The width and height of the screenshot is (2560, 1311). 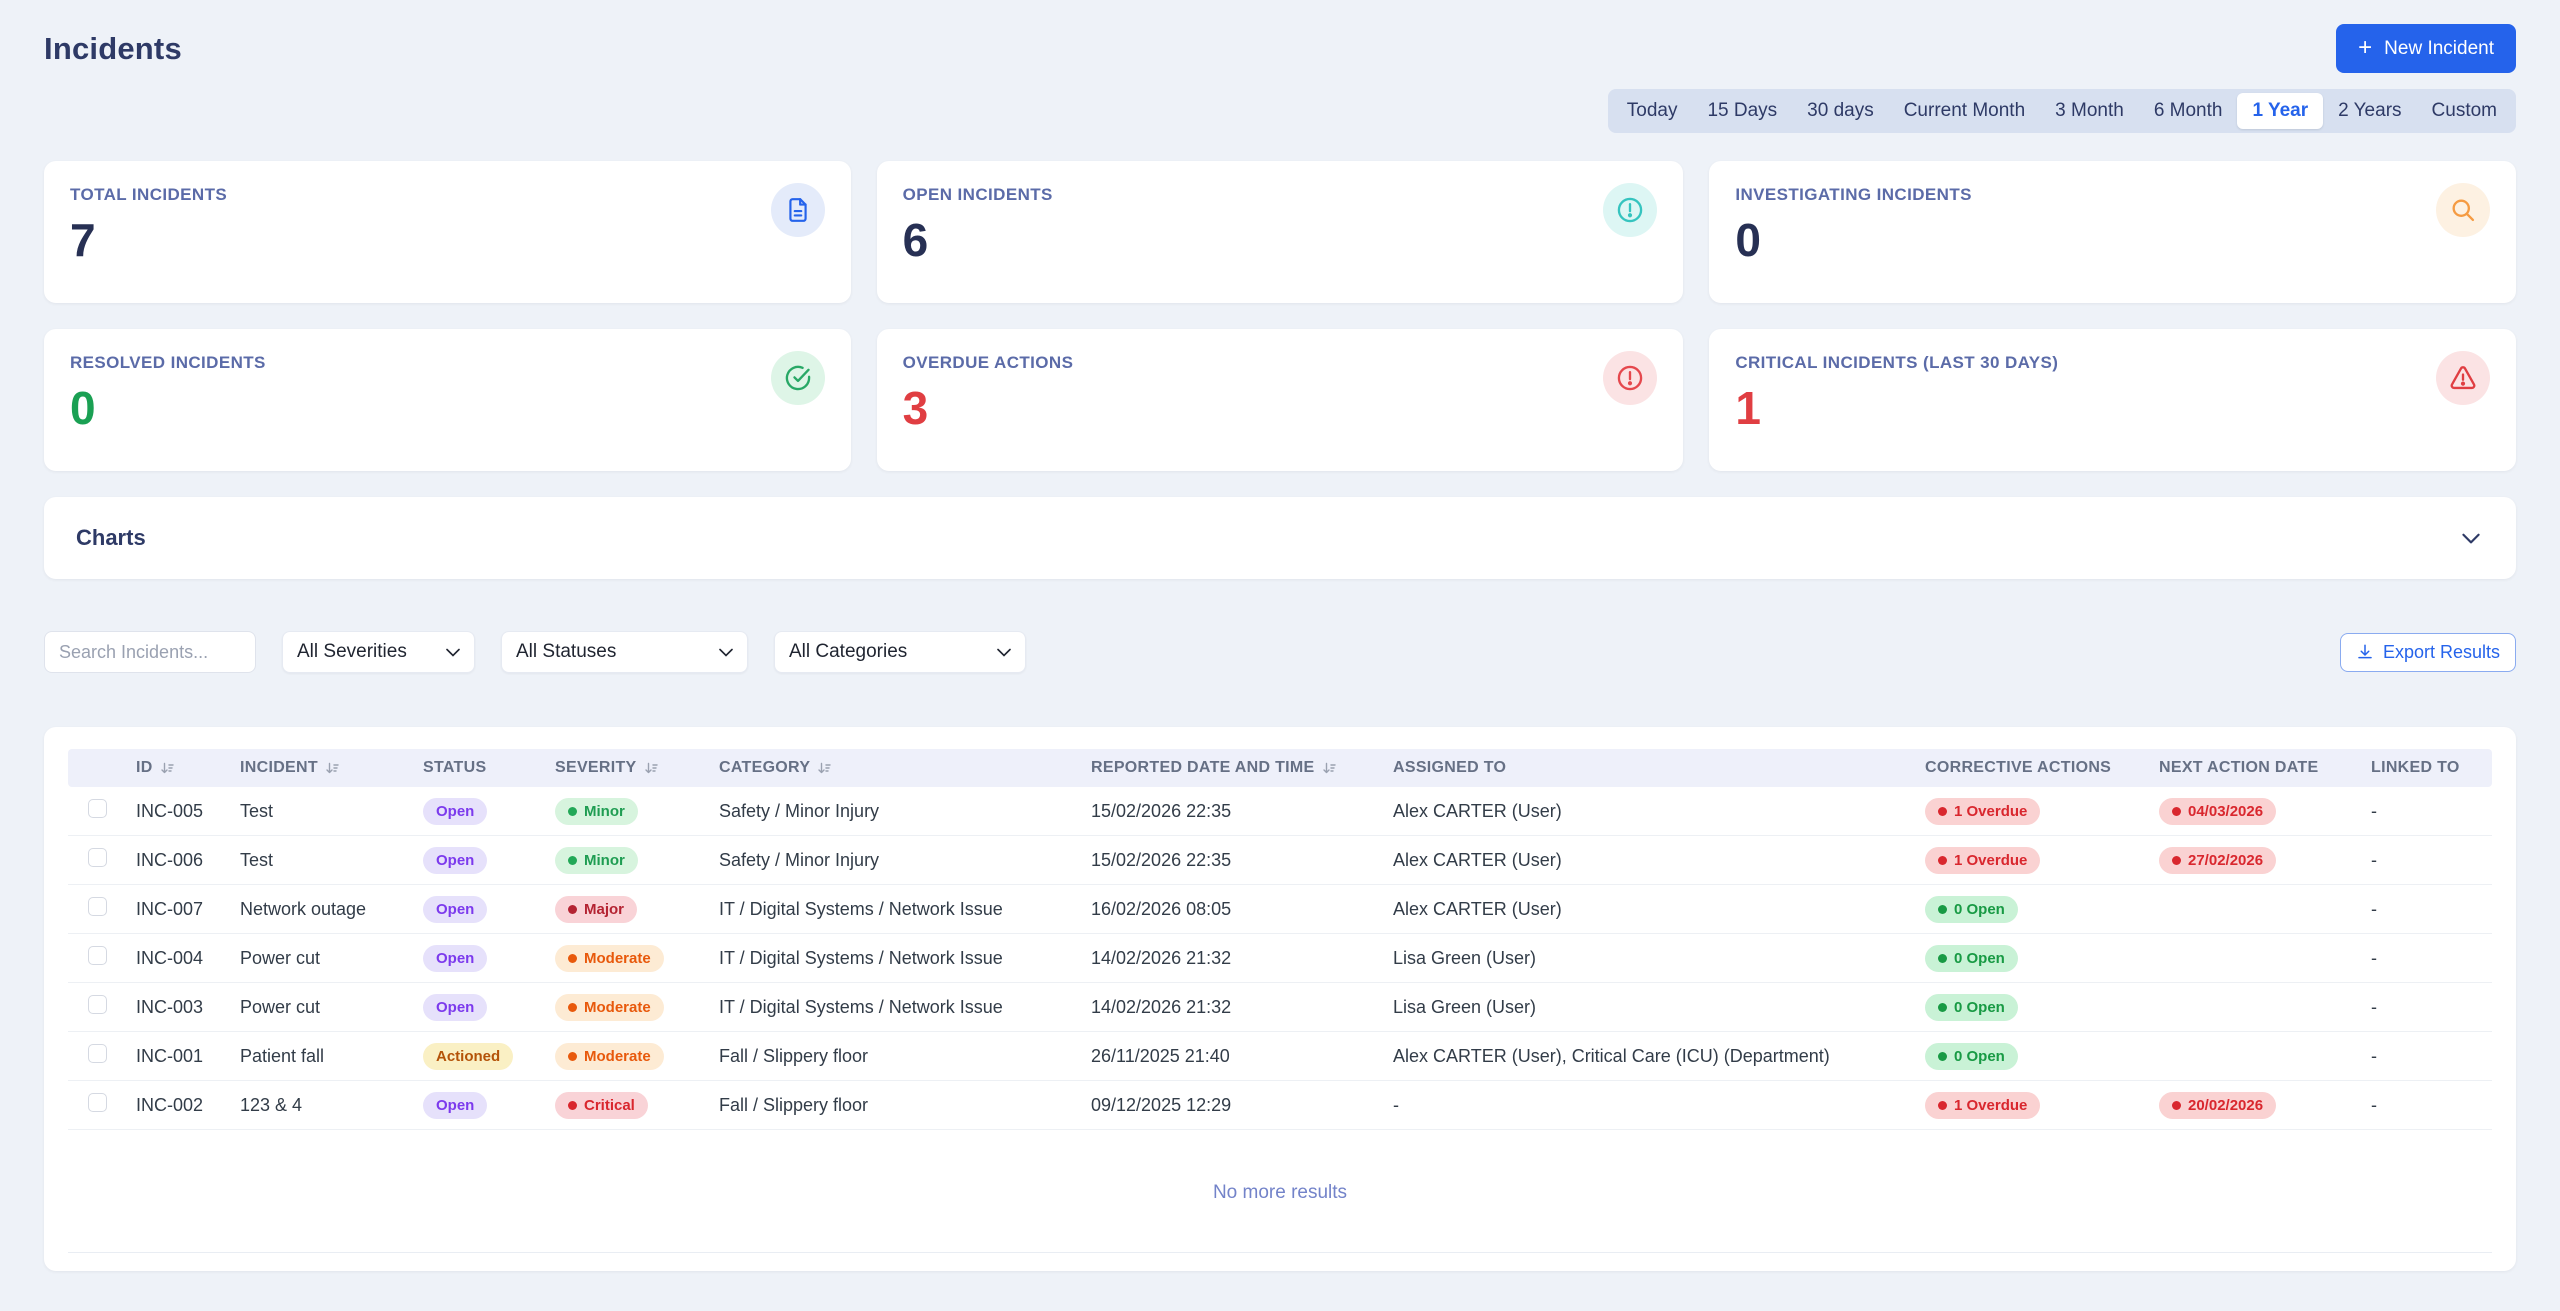 I want to click on page-header: Incidents New Incident, so click(x=1280, y=36).